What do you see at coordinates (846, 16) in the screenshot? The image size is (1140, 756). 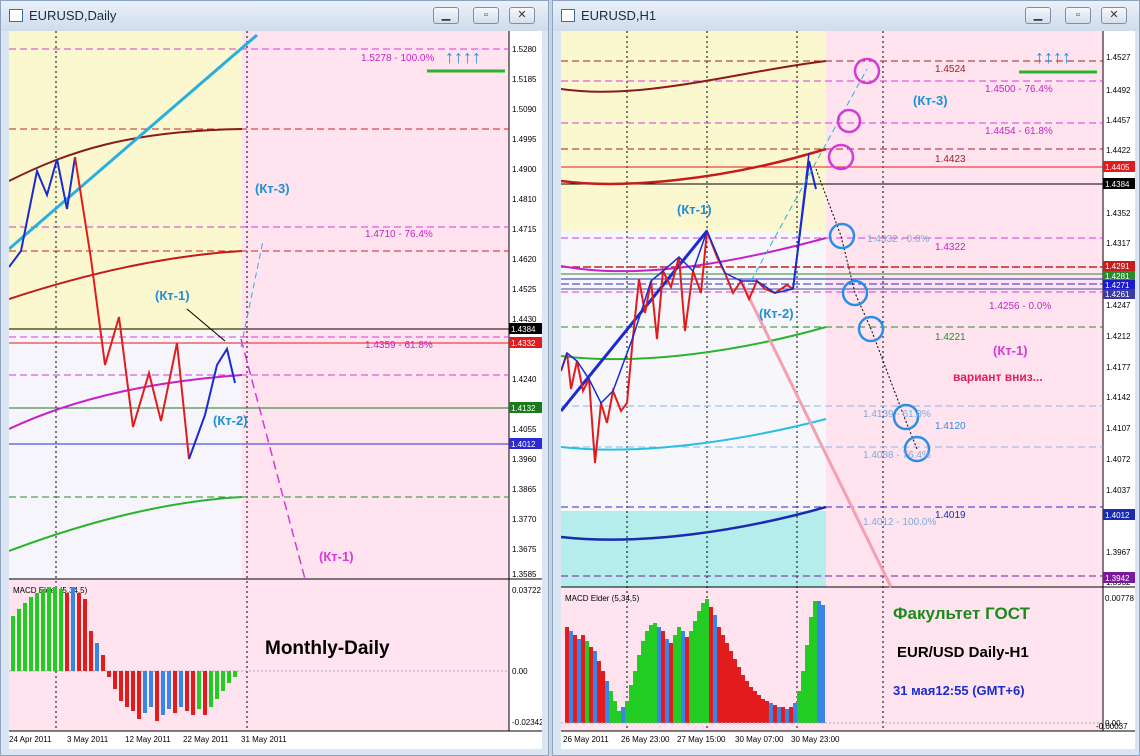 I see `right-titlebar: EURUSD,H1 ▁ ▫ ✕` at bounding box center [846, 16].